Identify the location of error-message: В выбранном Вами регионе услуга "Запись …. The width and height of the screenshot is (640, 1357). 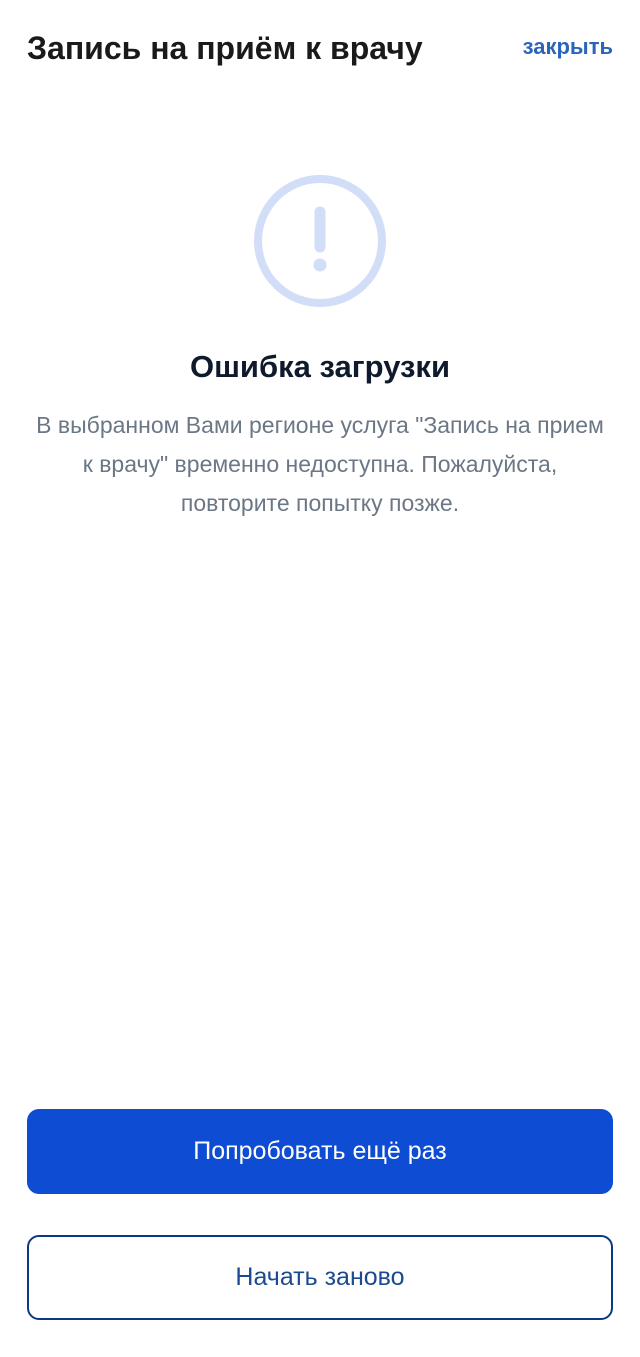
(320, 464).